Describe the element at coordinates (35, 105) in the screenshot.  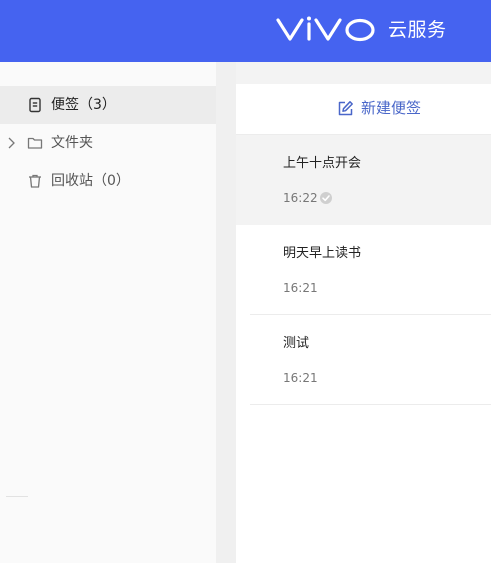
I see `note-icon` at that location.